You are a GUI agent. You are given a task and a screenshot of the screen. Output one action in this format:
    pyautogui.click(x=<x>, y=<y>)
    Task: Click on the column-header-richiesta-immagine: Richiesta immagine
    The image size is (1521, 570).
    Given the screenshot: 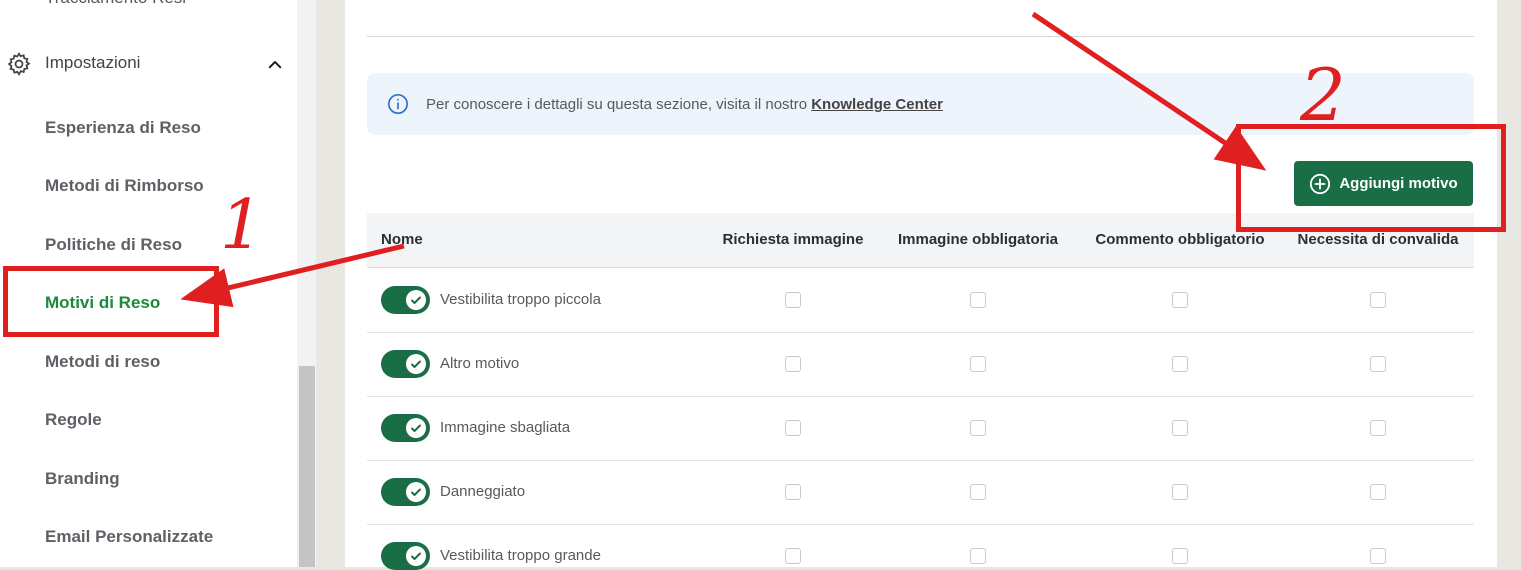 What is the action you would take?
    pyautogui.click(x=793, y=239)
    